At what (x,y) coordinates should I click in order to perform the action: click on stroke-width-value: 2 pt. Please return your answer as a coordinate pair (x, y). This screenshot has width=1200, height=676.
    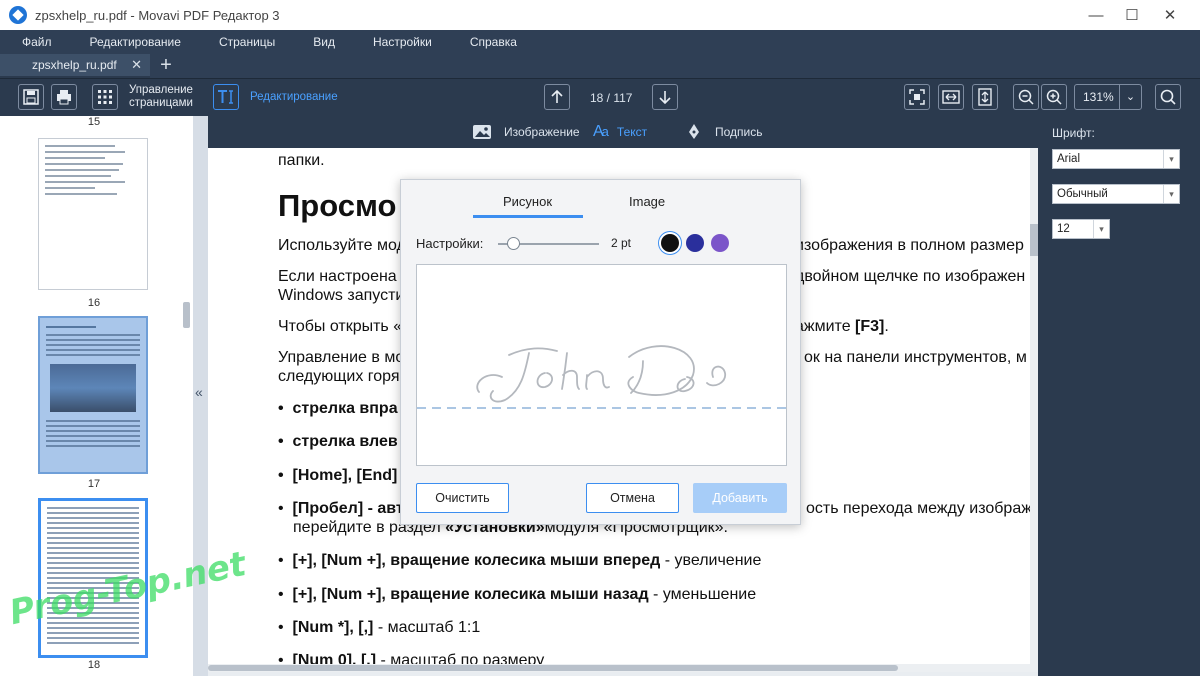
    Looking at the image, I should click on (621, 243).